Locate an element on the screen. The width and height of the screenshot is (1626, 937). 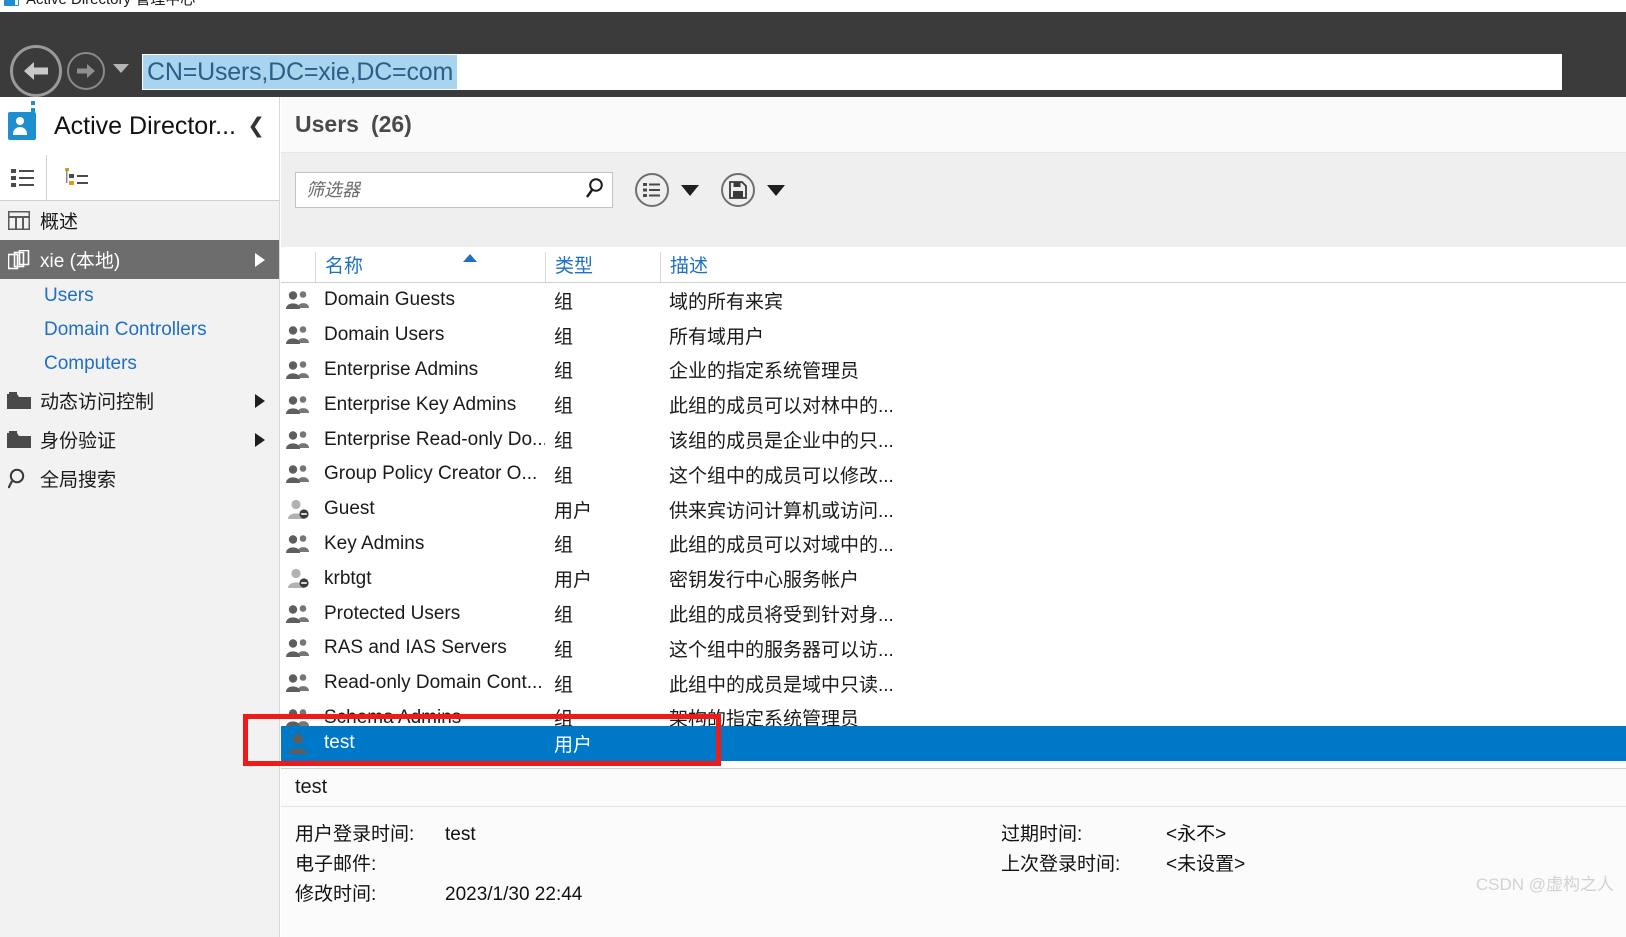
list-view-icon is located at coordinates (22, 177).